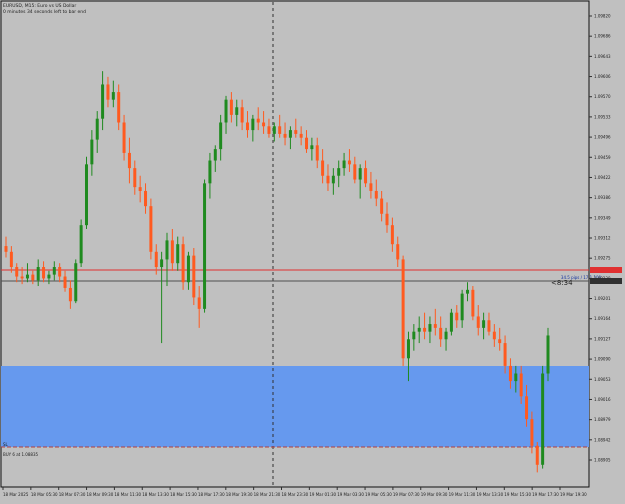 The height and width of the screenshot is (504, 625). What do you see at coordinates (602, 439) in the screenshot?
I see `price-label: 1.08942` at bounding box center [602, 439].